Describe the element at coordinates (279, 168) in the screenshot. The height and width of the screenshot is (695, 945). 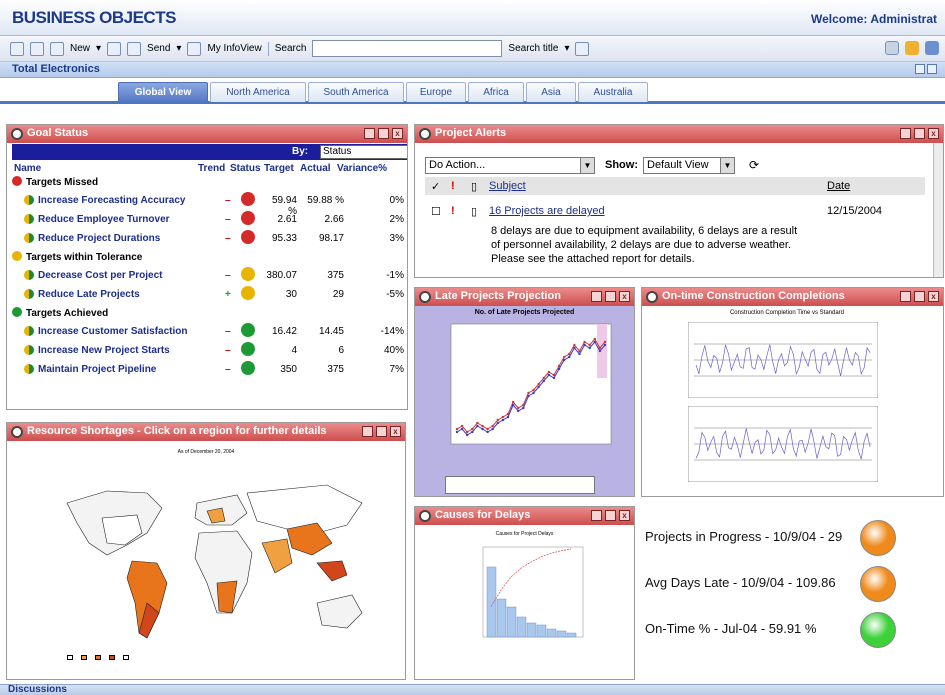
I see `col-target: Target` at that location.